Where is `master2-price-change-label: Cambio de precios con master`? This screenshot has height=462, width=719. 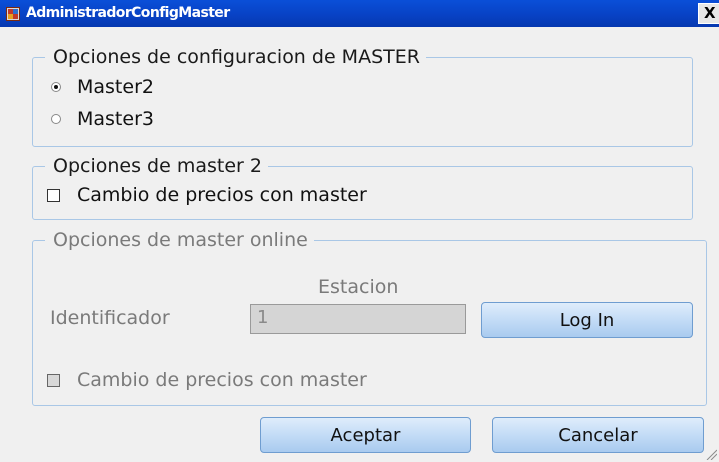 master2-price-change-label: Cambio de precios con master is located at coordinates (222, 195).